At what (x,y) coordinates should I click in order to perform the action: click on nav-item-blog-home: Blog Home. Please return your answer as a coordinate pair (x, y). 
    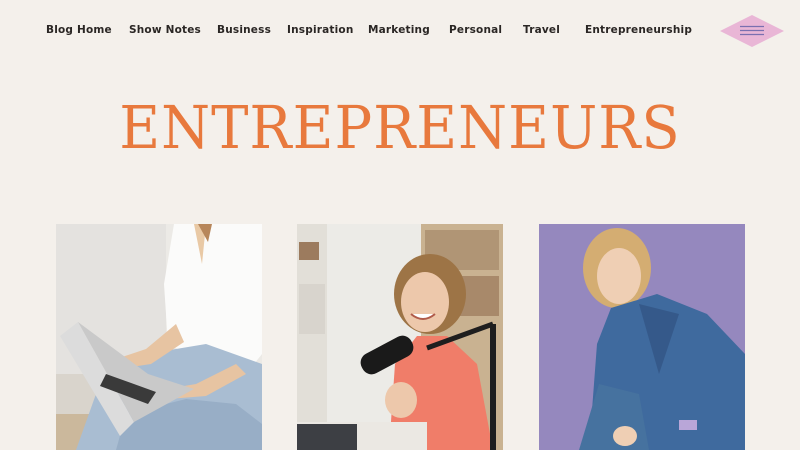
    Looking at the image, I should click on (79, 30).